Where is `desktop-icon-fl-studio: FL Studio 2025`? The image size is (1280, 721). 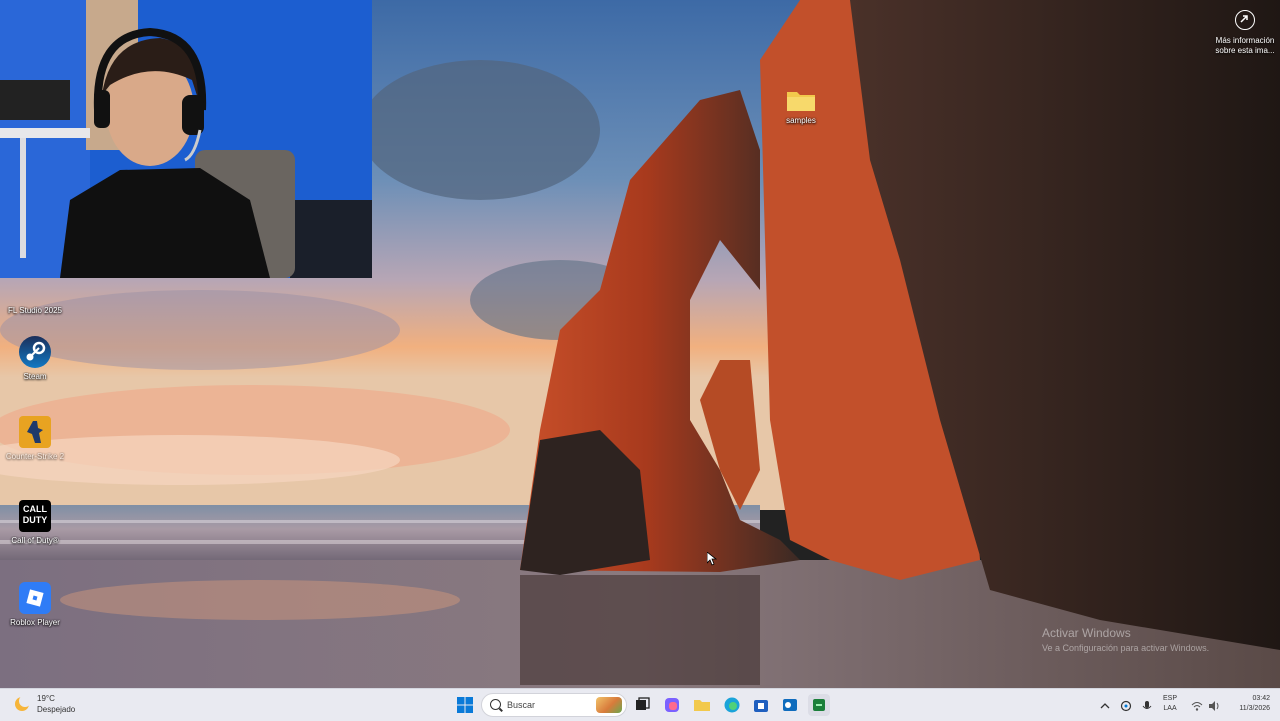 desktop-icon-fl-studio: FL Studio 2025 is located at coordinates (35, 293).